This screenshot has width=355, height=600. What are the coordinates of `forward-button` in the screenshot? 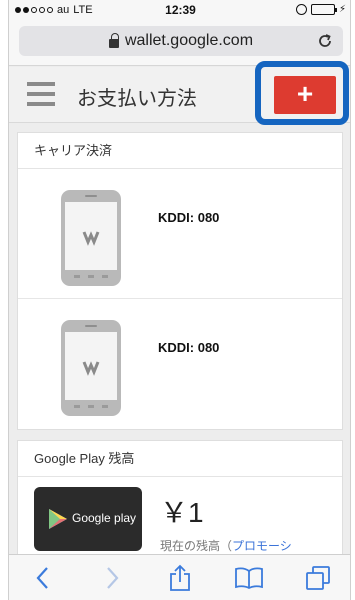 It's located at (112, 578).